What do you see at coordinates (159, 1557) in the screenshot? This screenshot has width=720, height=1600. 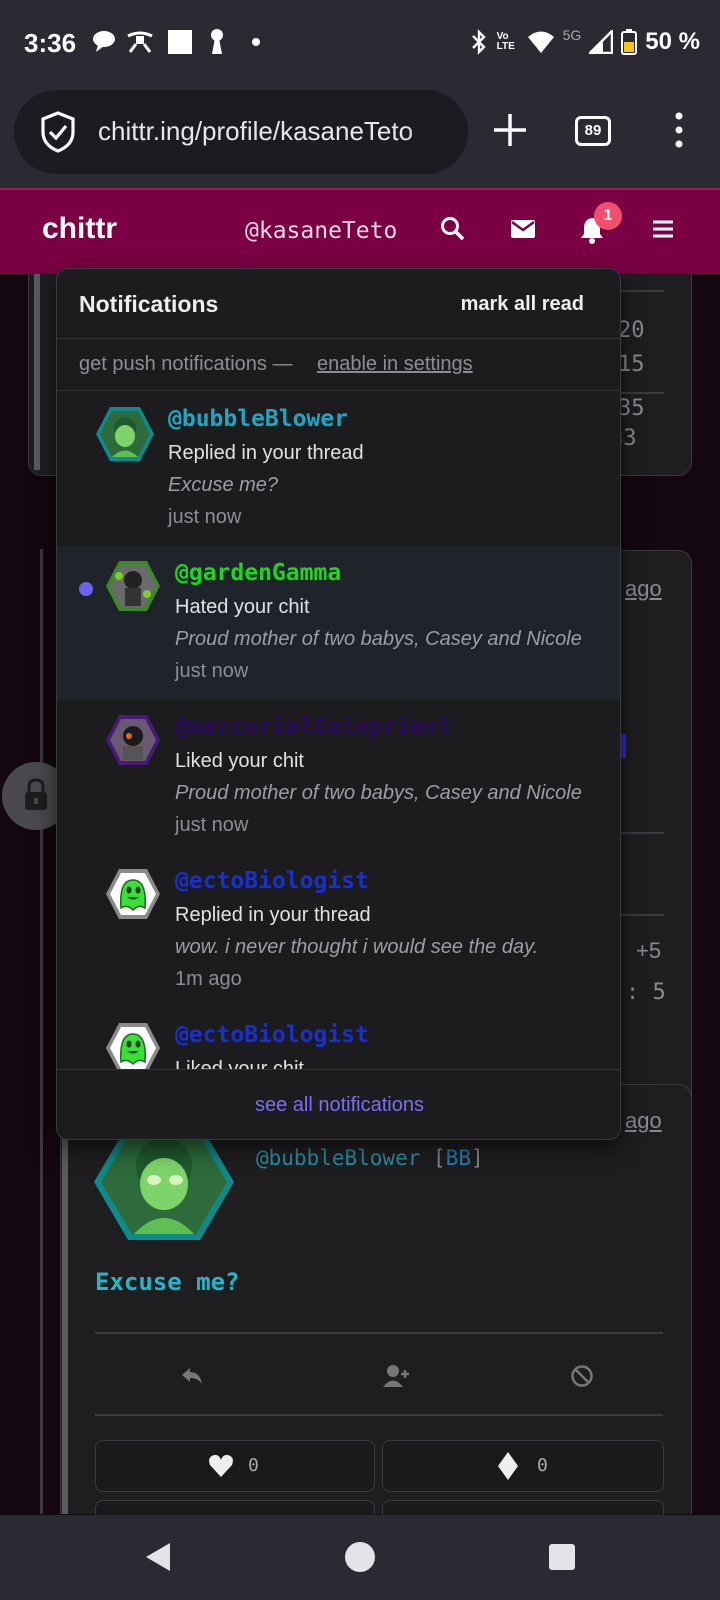 I see `back-icon` at bounding box center [159, 1557].